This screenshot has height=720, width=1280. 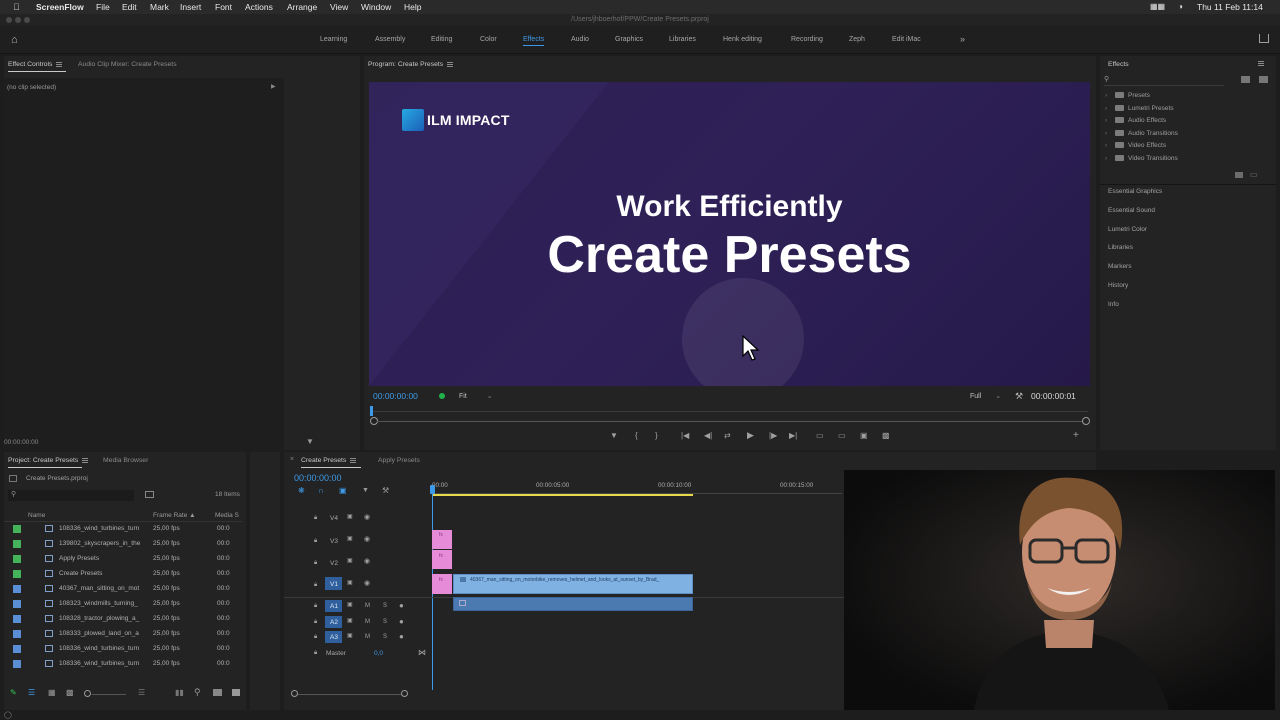 I want to click on extract-icon: ▭, so click(x=842, y=435).